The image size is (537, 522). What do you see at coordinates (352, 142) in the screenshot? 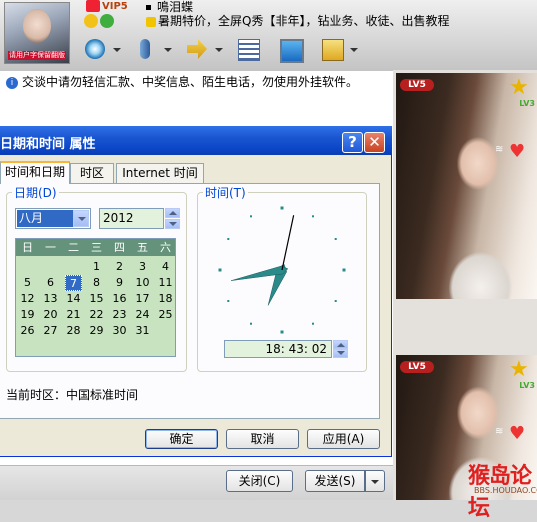
I see `help-button: ?` at bounding box center [352, 142].